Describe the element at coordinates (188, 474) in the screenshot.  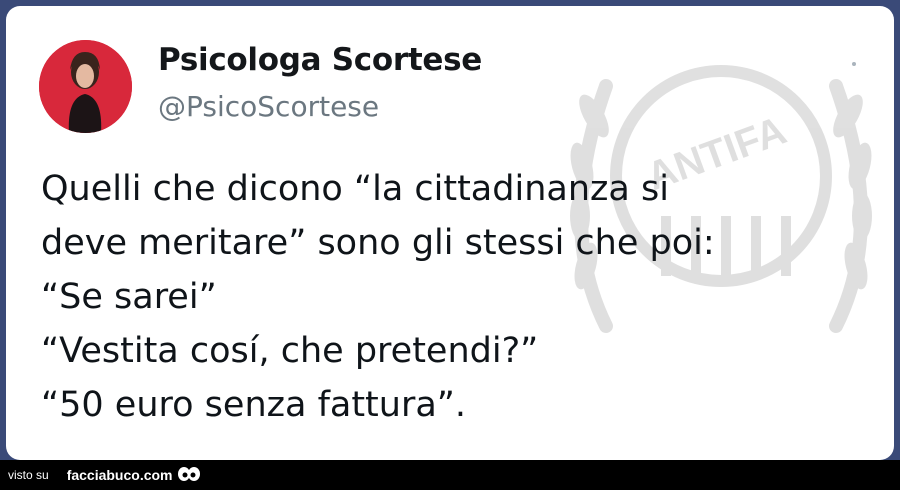
I see `eyes-logo-icon` at that location.